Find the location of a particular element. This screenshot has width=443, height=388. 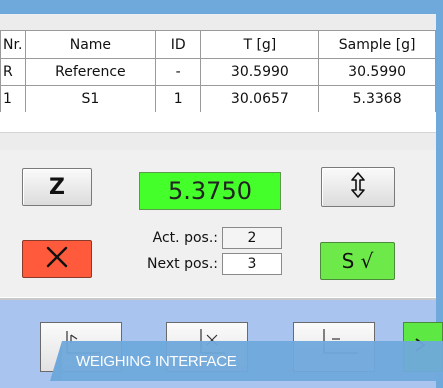

cell-name: Reference is located at coordinates (90, 72).